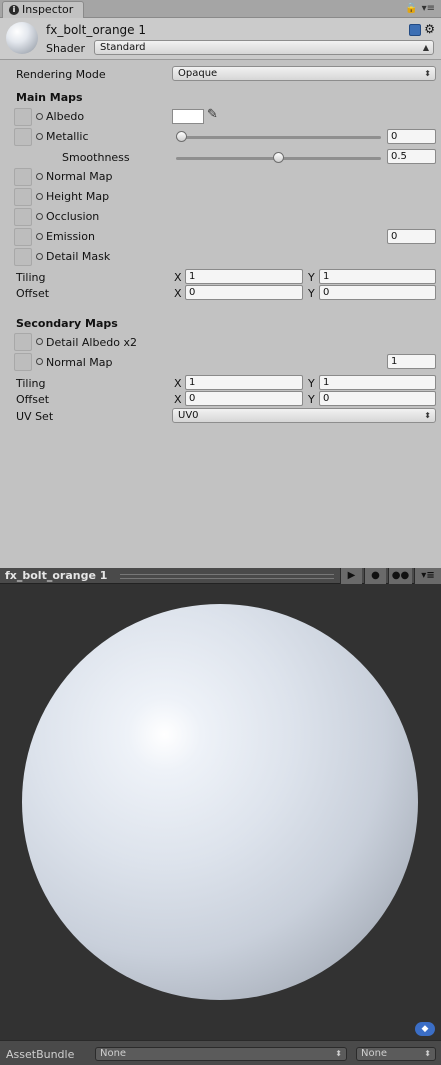  Describe the element at coordinates (14, 10) in the screenshot. I see `info-icon: i` at that location.